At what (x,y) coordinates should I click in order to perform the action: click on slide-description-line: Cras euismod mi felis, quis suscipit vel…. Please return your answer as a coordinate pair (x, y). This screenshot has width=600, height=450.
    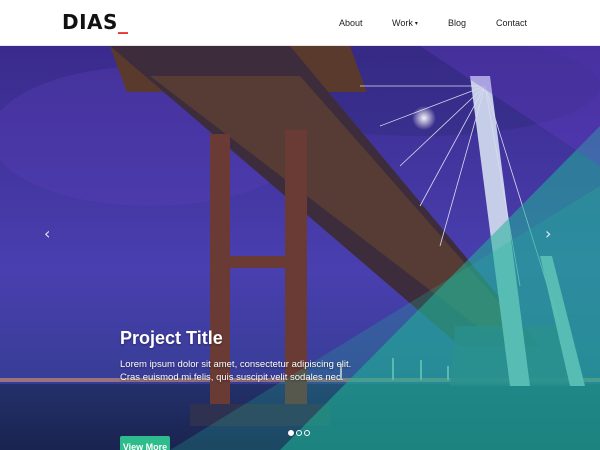
    Looking at the image, I should click on (232, 377).